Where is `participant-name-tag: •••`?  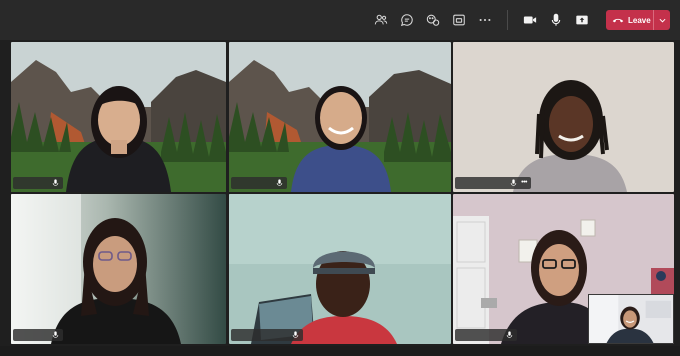
participant-name-tag: ••• is located at coordinates (493, 183).